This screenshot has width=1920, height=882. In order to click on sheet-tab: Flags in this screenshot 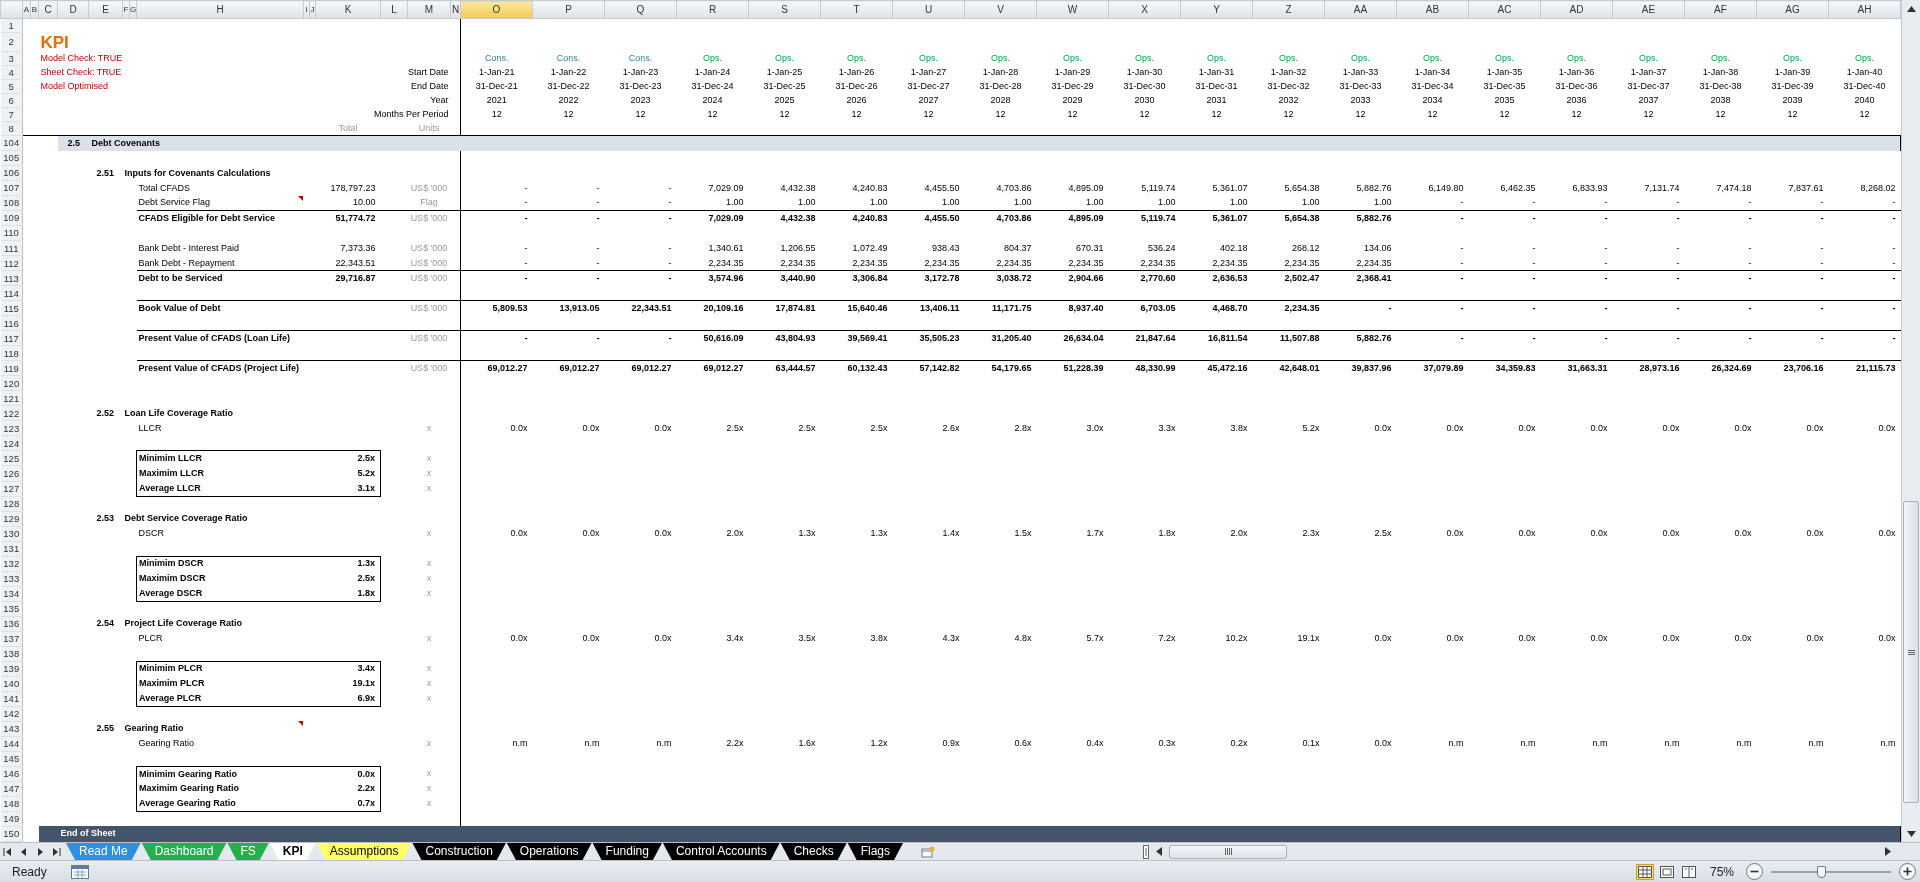, I will do `click(875, 851)`.